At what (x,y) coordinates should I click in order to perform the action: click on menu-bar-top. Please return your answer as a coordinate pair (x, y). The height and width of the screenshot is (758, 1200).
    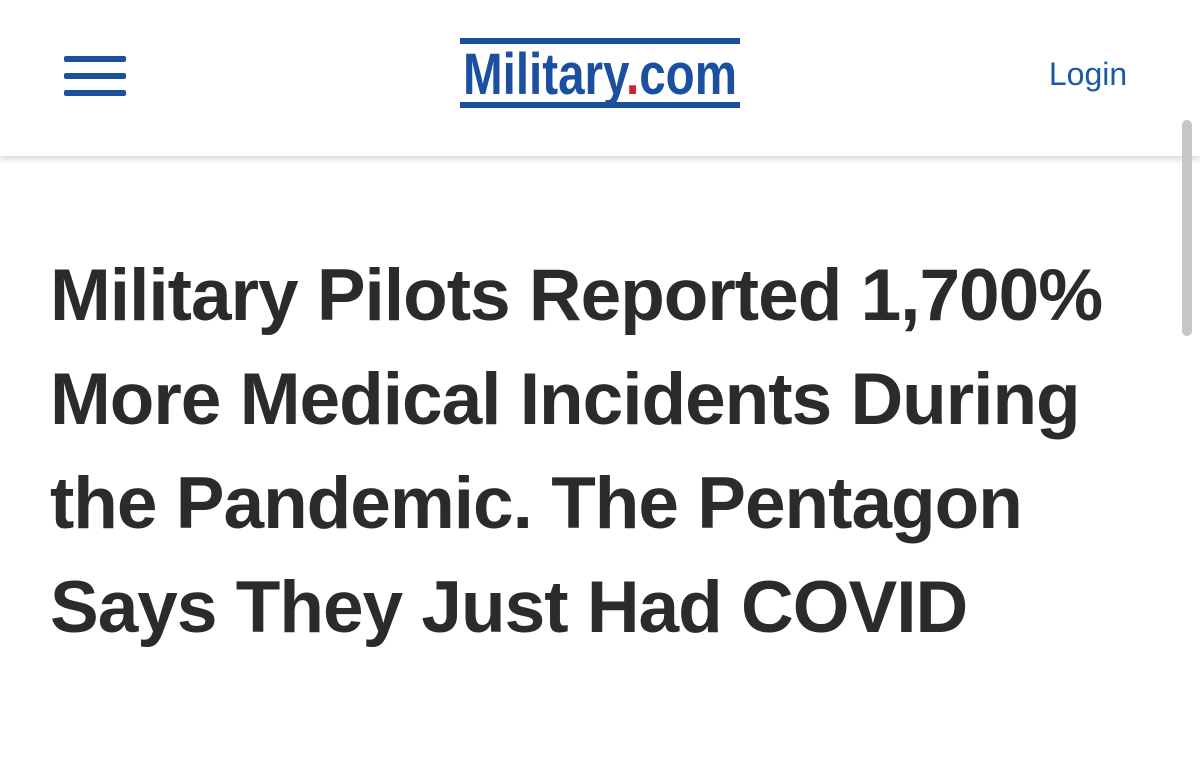
    Looking at the image, I should click on (95, 59).